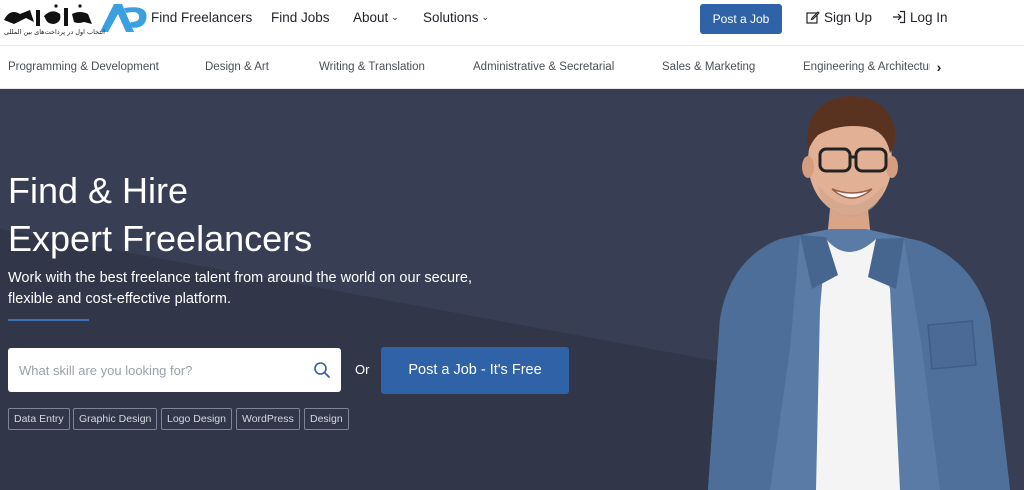 This screenshot has height=490, width=1024. Describe the element at coordinates (160, 238) in the screenshot. I see `hero-title-line2: Expert Freelancers` at that location.